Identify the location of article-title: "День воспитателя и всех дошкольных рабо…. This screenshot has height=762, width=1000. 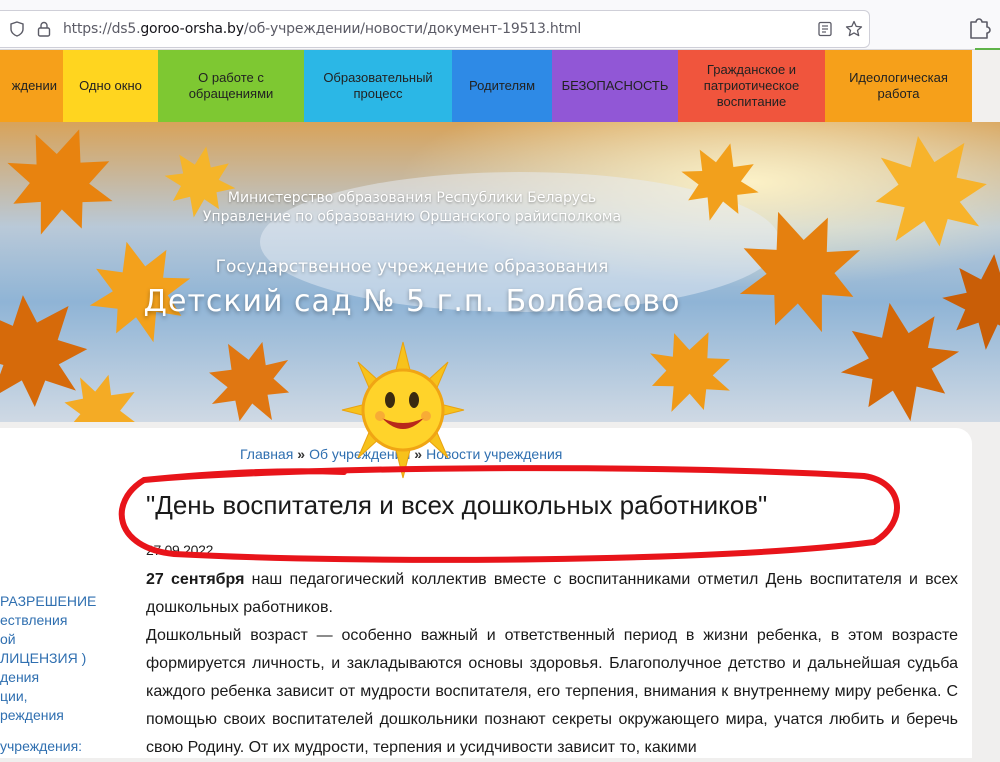
(457, 505).